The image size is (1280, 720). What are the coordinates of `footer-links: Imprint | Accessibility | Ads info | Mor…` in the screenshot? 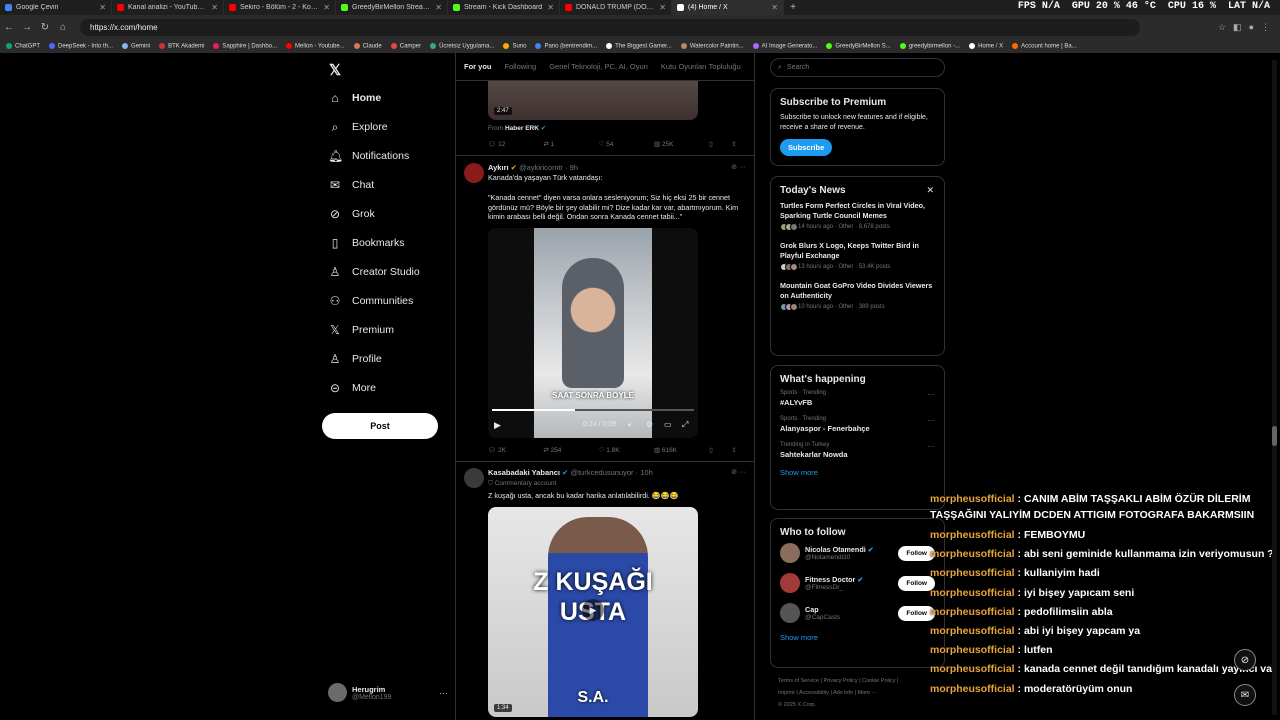 It's located at (863, 693).